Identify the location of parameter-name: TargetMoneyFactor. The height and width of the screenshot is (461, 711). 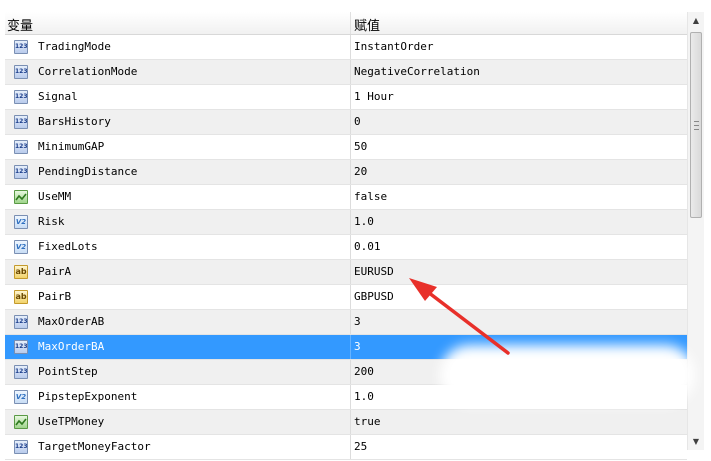
(94, 446).